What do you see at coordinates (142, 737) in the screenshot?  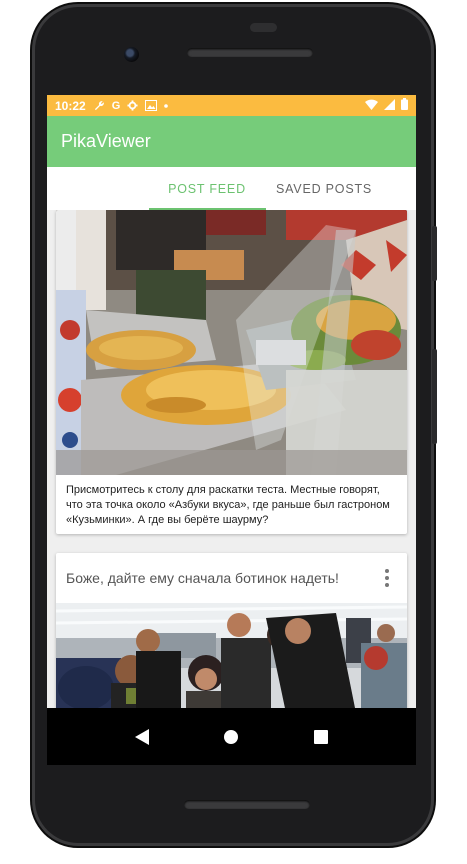 I see `back-icon` at bounding box center [142, 737].